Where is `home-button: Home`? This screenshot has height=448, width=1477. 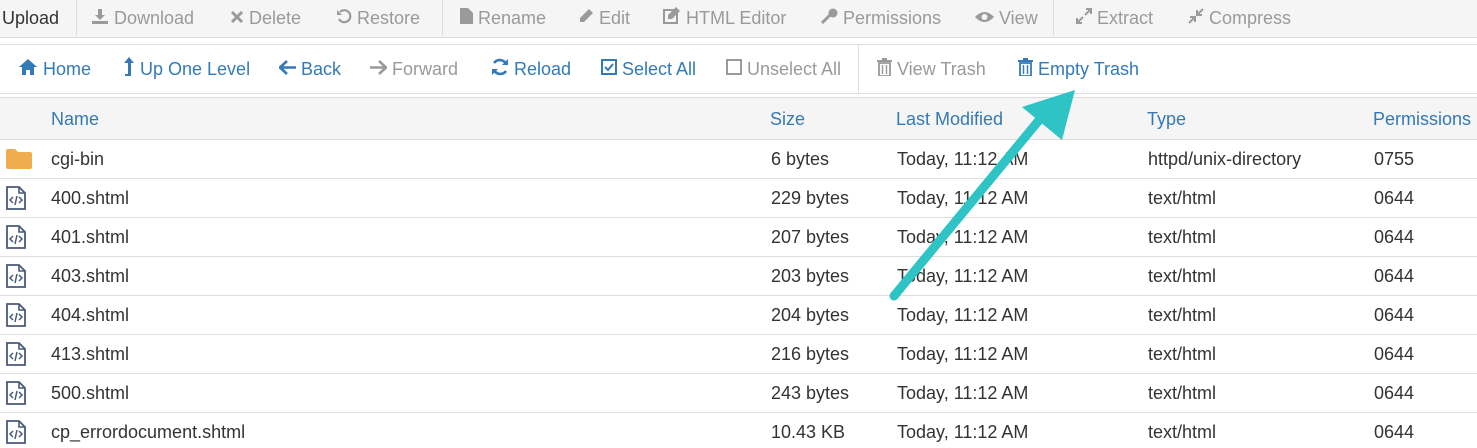 home-button: Home is located at coordinates (54, 69).